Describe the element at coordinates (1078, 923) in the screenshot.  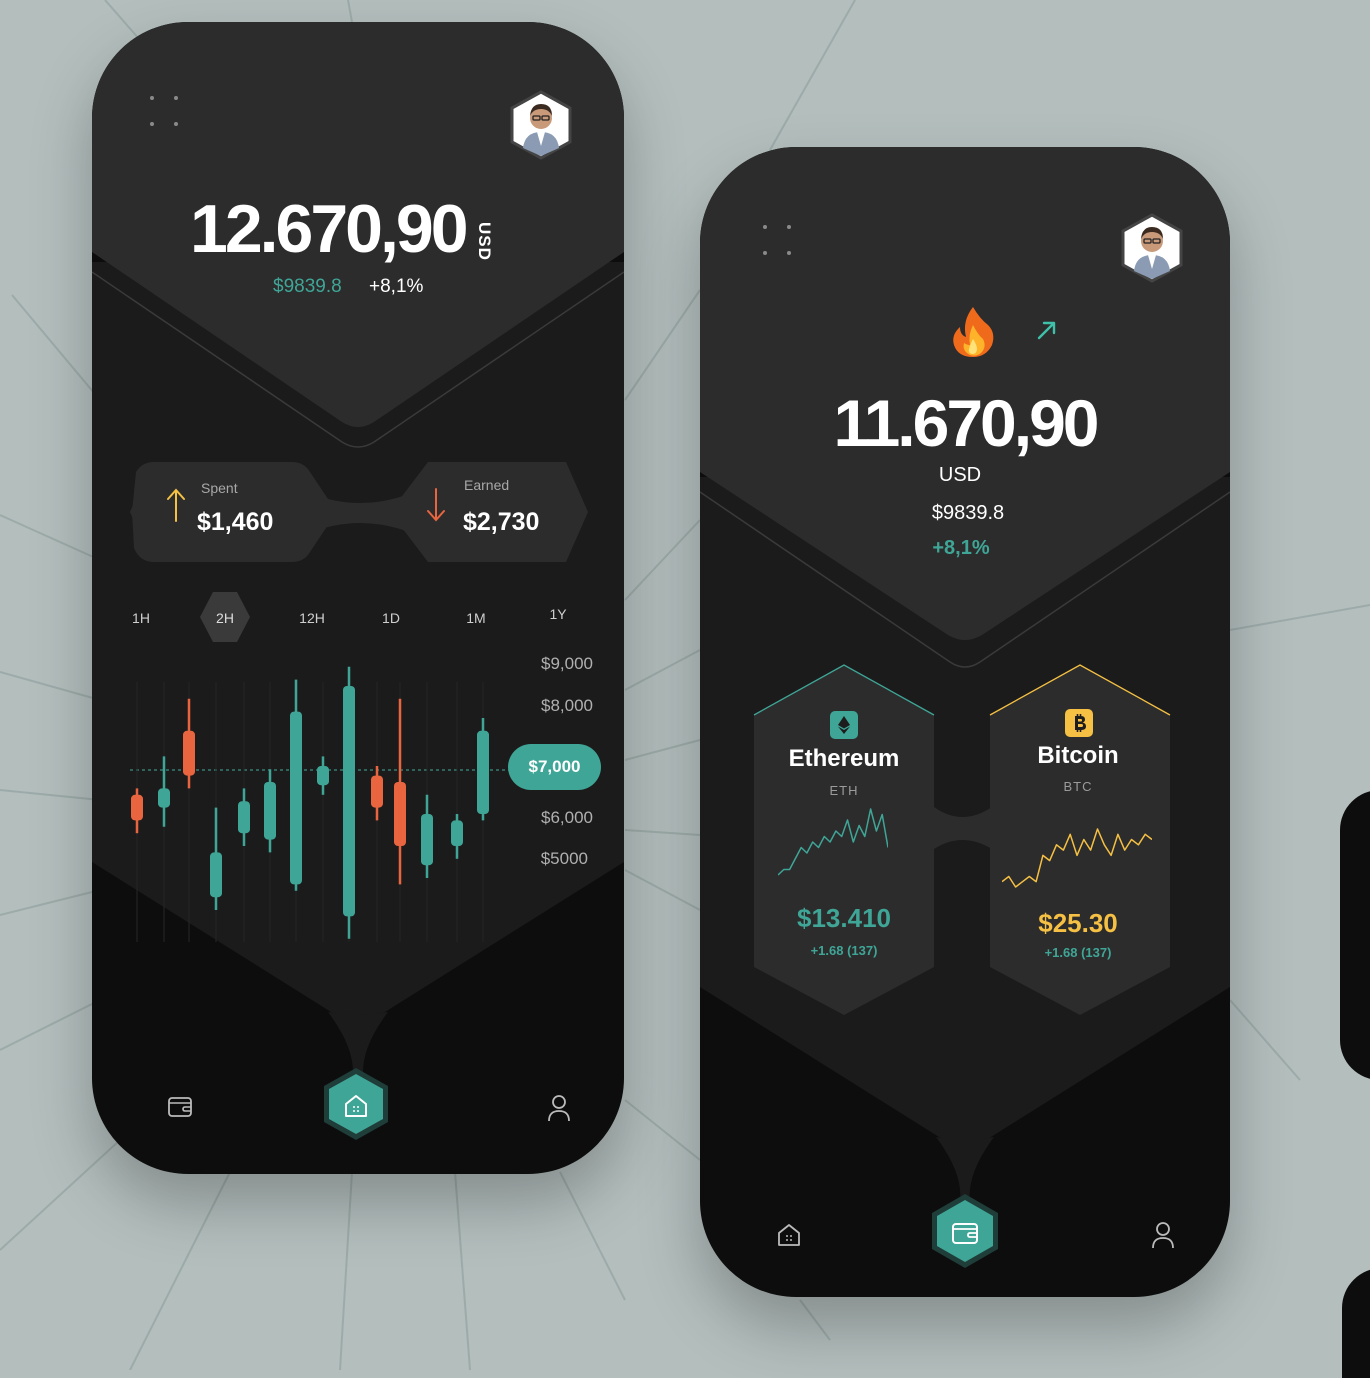
I see `coin-price-bitcoin: $25.30` at that location.